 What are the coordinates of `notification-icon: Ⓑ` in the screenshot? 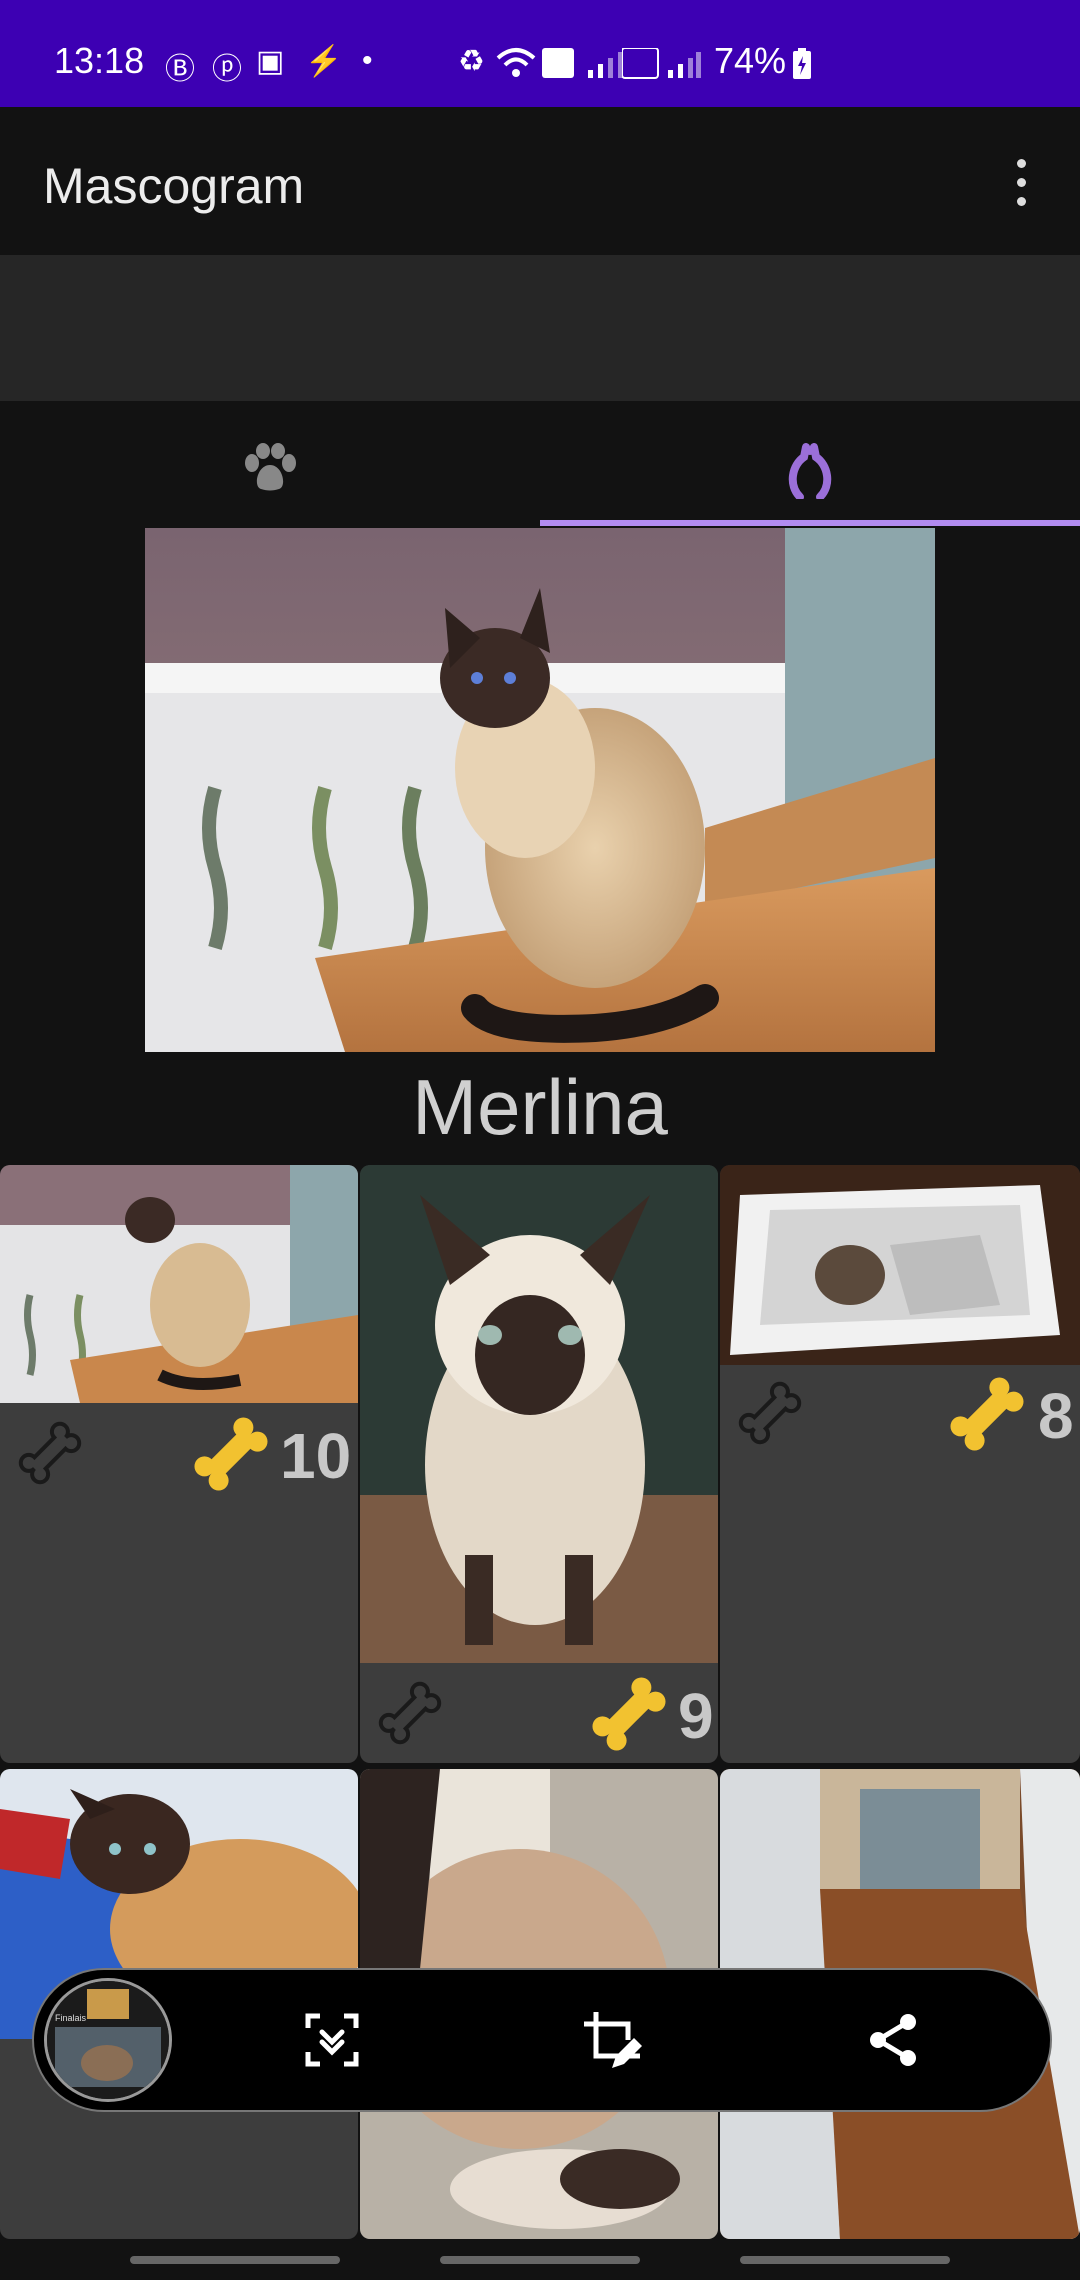 It's located at (180, 69).